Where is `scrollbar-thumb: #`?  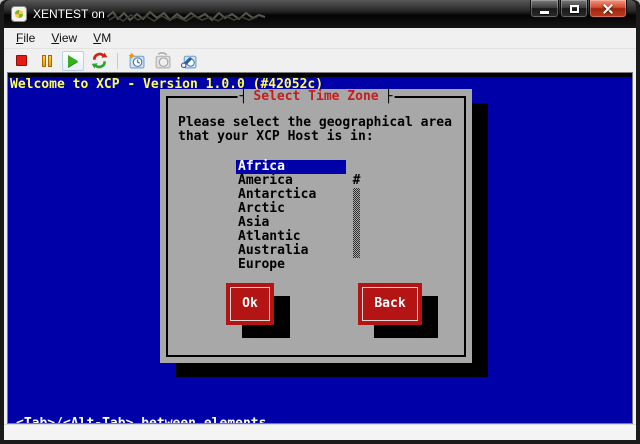
scrollbar-thumb: # is located at coordinates (356, 181).